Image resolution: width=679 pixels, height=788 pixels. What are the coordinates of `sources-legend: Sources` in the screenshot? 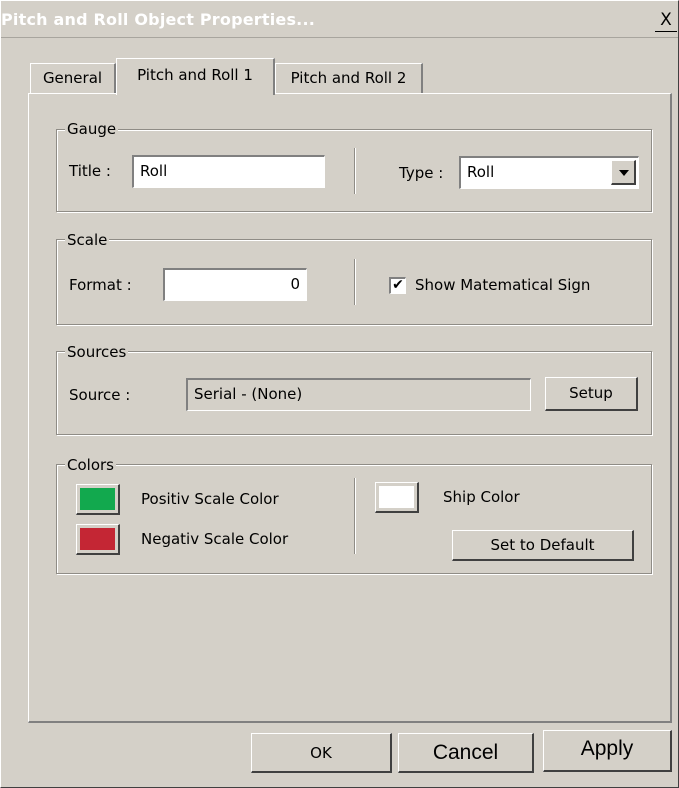 It's located at (97, 352).